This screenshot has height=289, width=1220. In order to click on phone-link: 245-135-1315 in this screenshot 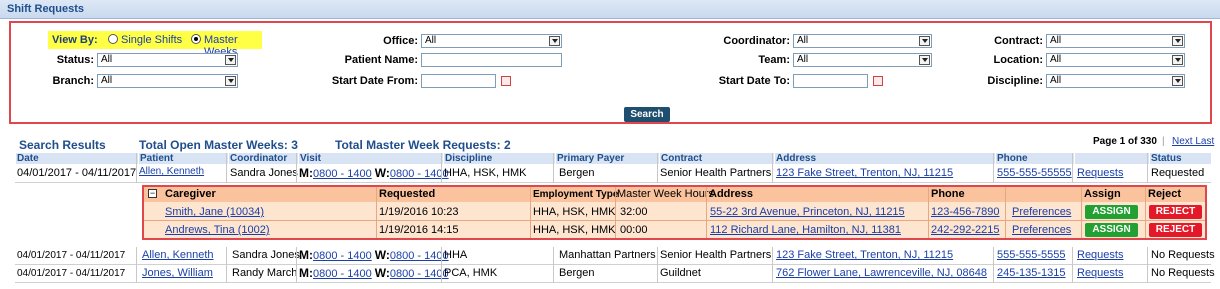, I will do `click(1031, 273)`.